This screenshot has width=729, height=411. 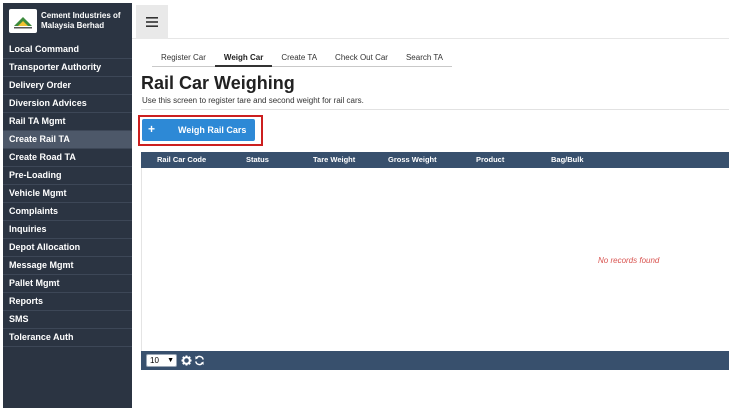 I want to click on hamburger-menu-icon, so click(x=152, y=22).